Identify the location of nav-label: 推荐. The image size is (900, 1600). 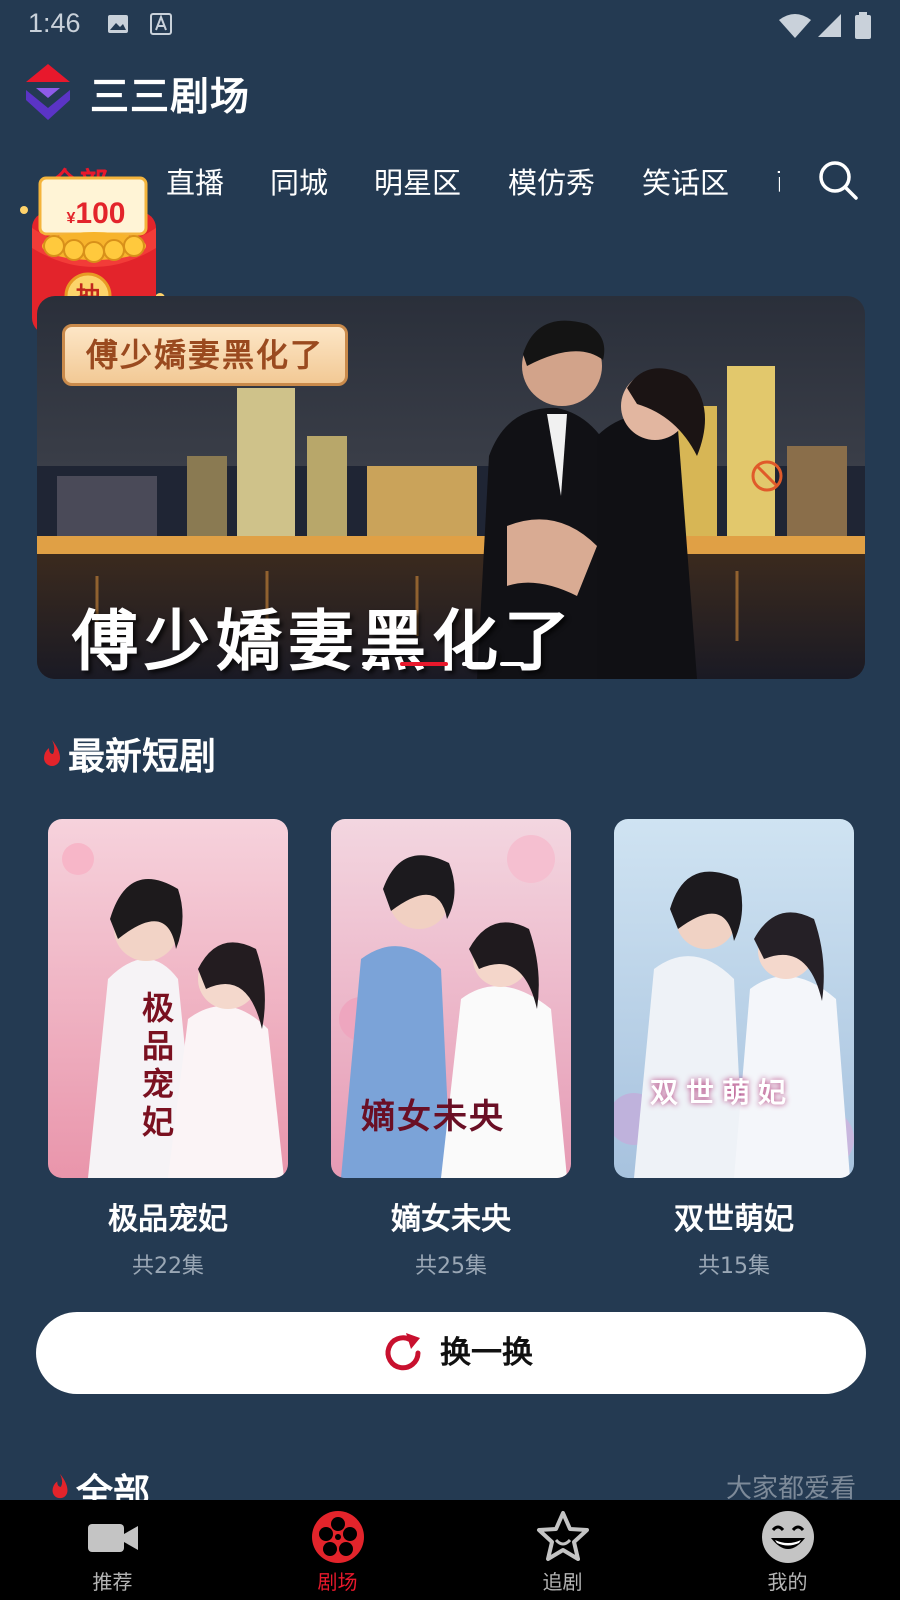
(112, 1582).